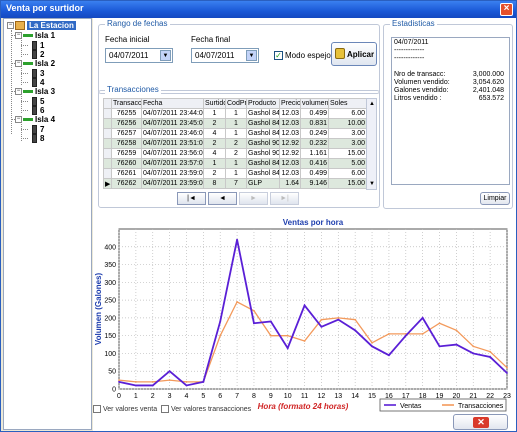 The width and height of the screenshot is (517, 432). I want to click on table-cell: 76257, so click(126, 133).